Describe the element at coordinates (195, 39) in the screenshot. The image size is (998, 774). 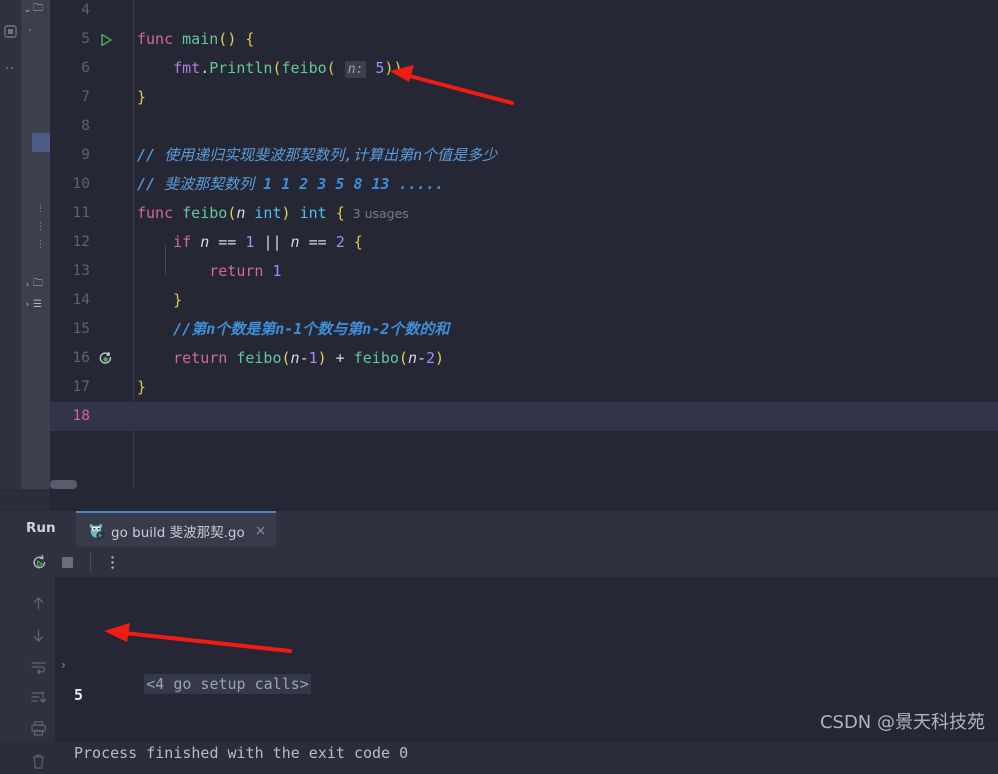
I see `code-line-5: func main() {` at that location.